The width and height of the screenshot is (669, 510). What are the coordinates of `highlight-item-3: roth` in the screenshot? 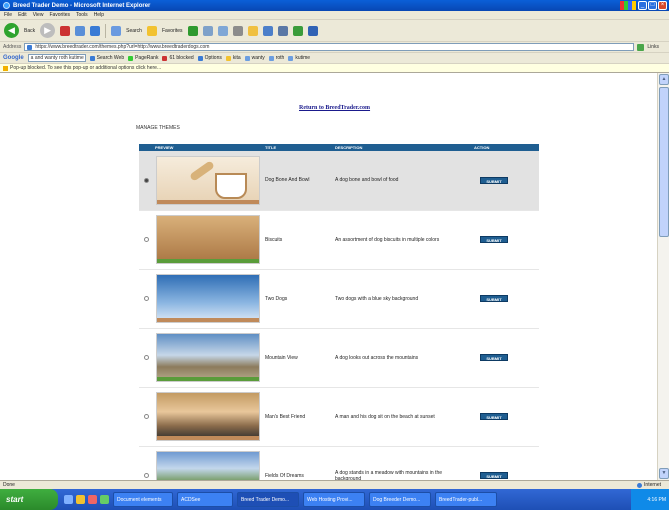 It's located at (276, 58).